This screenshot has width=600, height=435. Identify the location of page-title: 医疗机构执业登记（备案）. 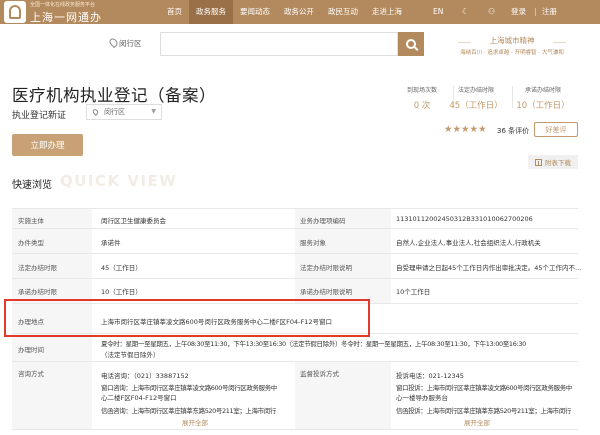
(114, 95).